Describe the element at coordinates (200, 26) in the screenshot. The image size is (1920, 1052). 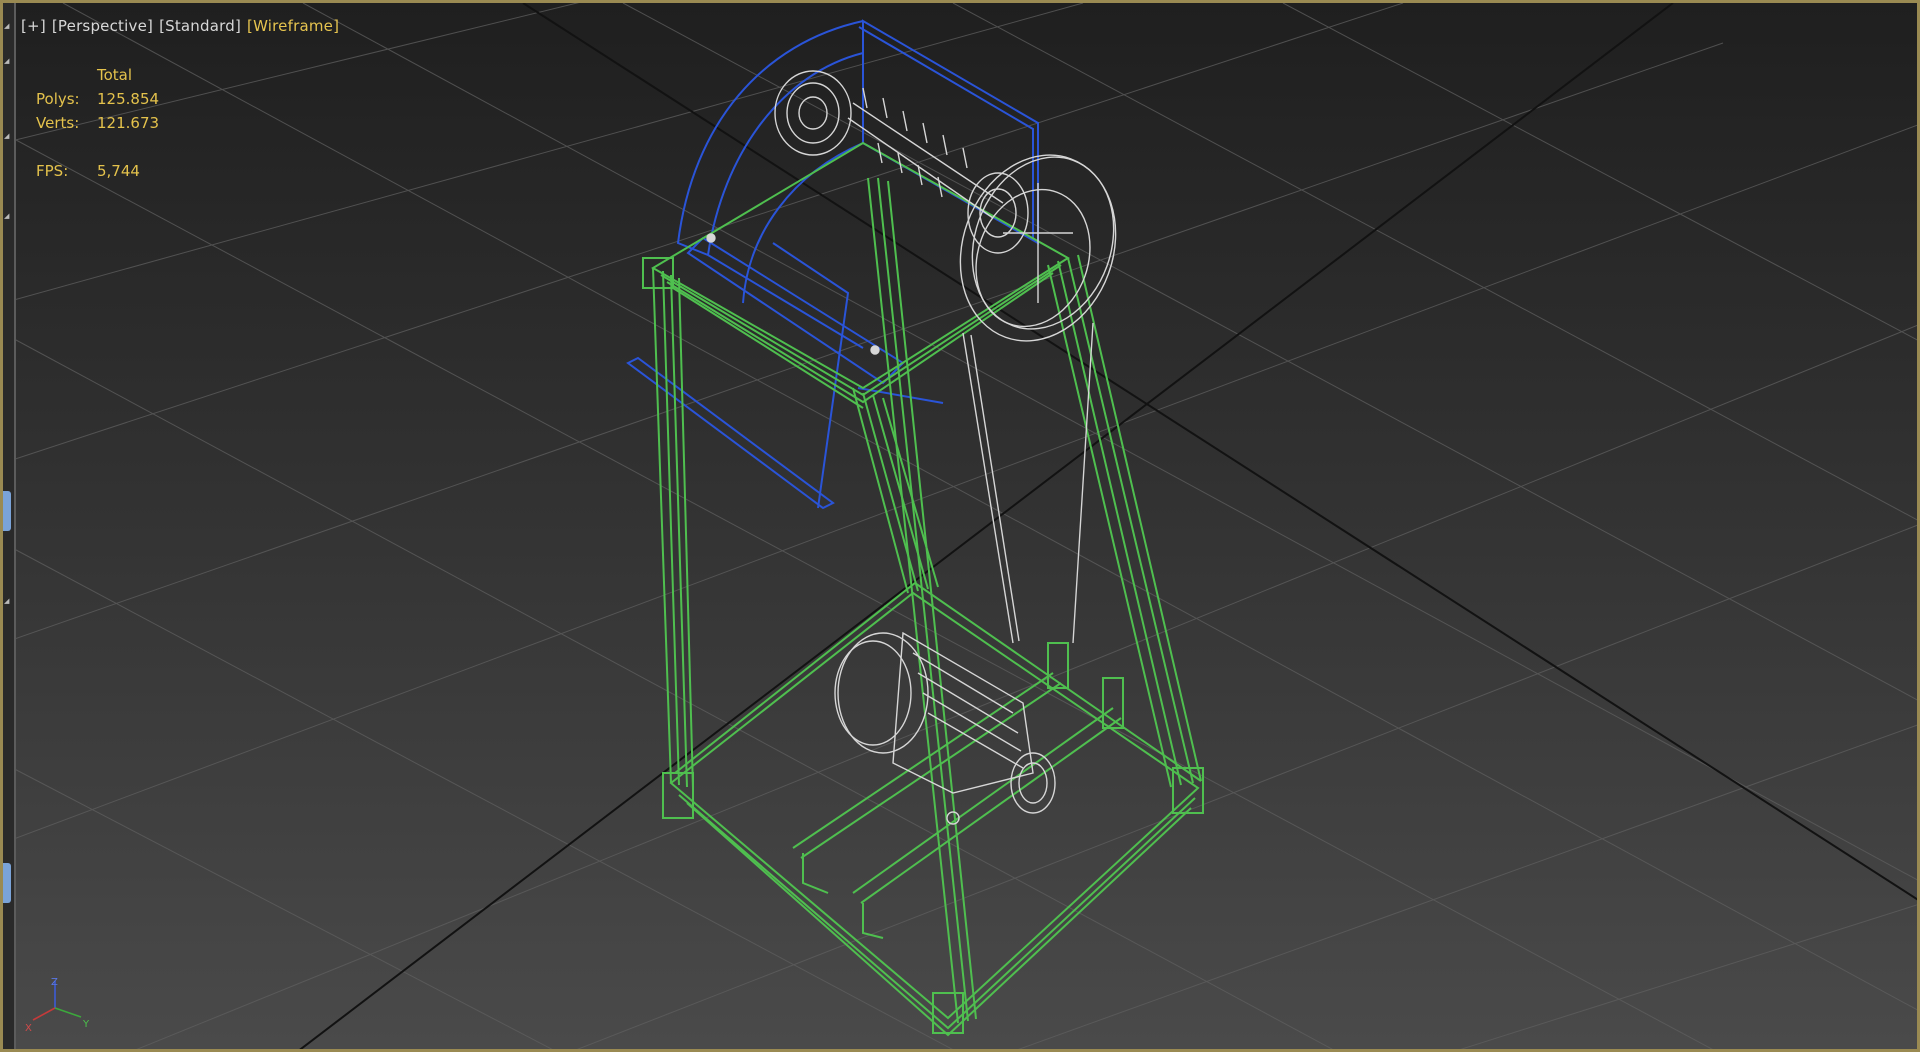
I see `viewport-standard-menu: [Standard]` at that location.